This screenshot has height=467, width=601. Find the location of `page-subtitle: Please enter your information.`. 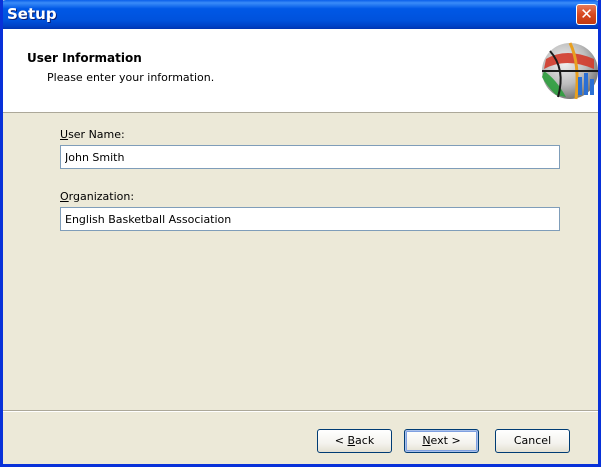

page-subtitle: Please enter your information. is located at coordinates (131, 77).